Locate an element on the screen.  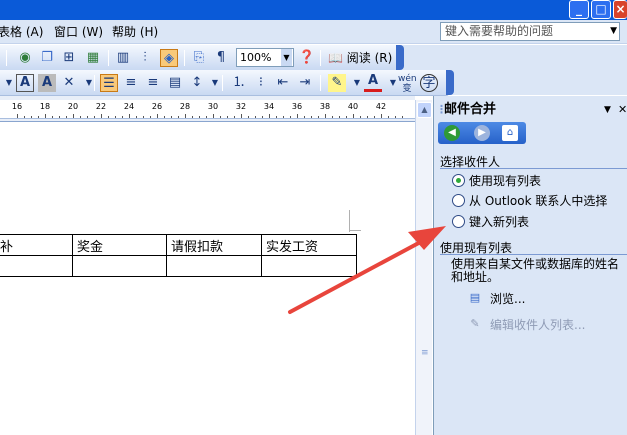
standard-toolbar: ◉ ❐ ⊞ ▦ ▥ ⫶ ◈ ⎘ ¶ 100% ▼ ❓ 📖 阅读 (R) is located at coordinates (202, 58).